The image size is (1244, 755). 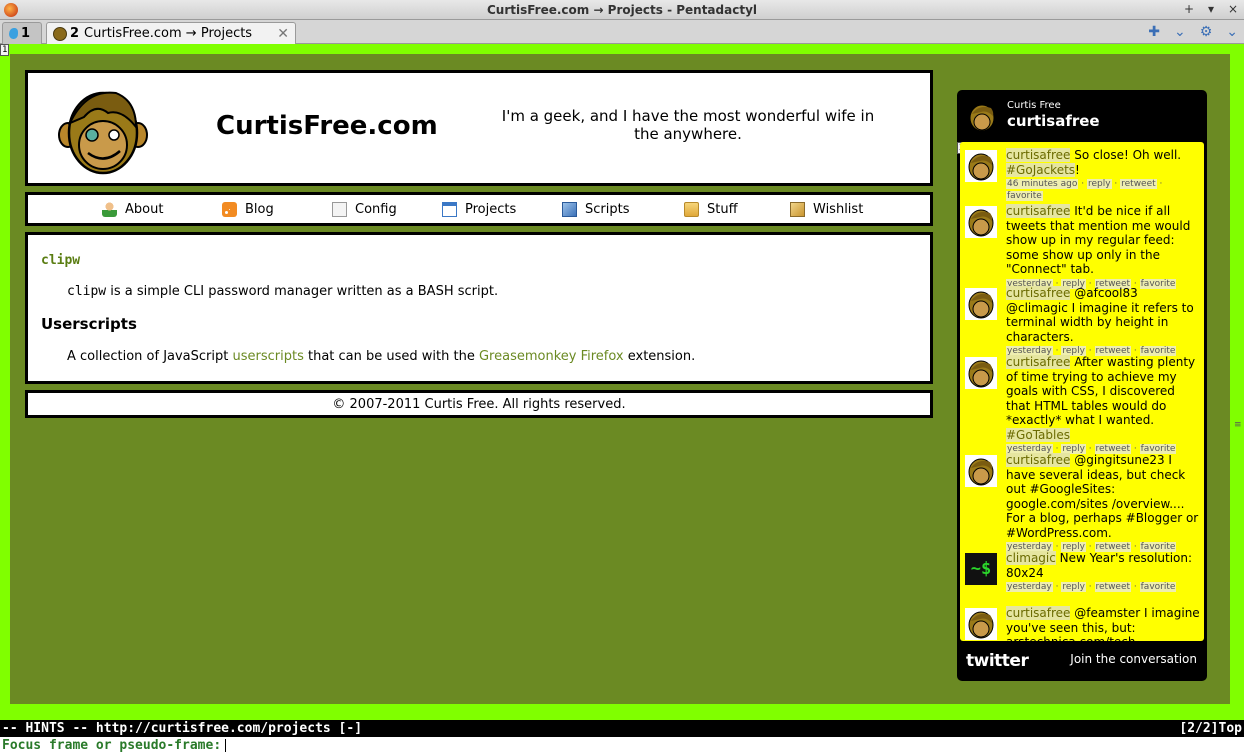 I want to click on clipw-code: clipw, so click(x=87, y=291).